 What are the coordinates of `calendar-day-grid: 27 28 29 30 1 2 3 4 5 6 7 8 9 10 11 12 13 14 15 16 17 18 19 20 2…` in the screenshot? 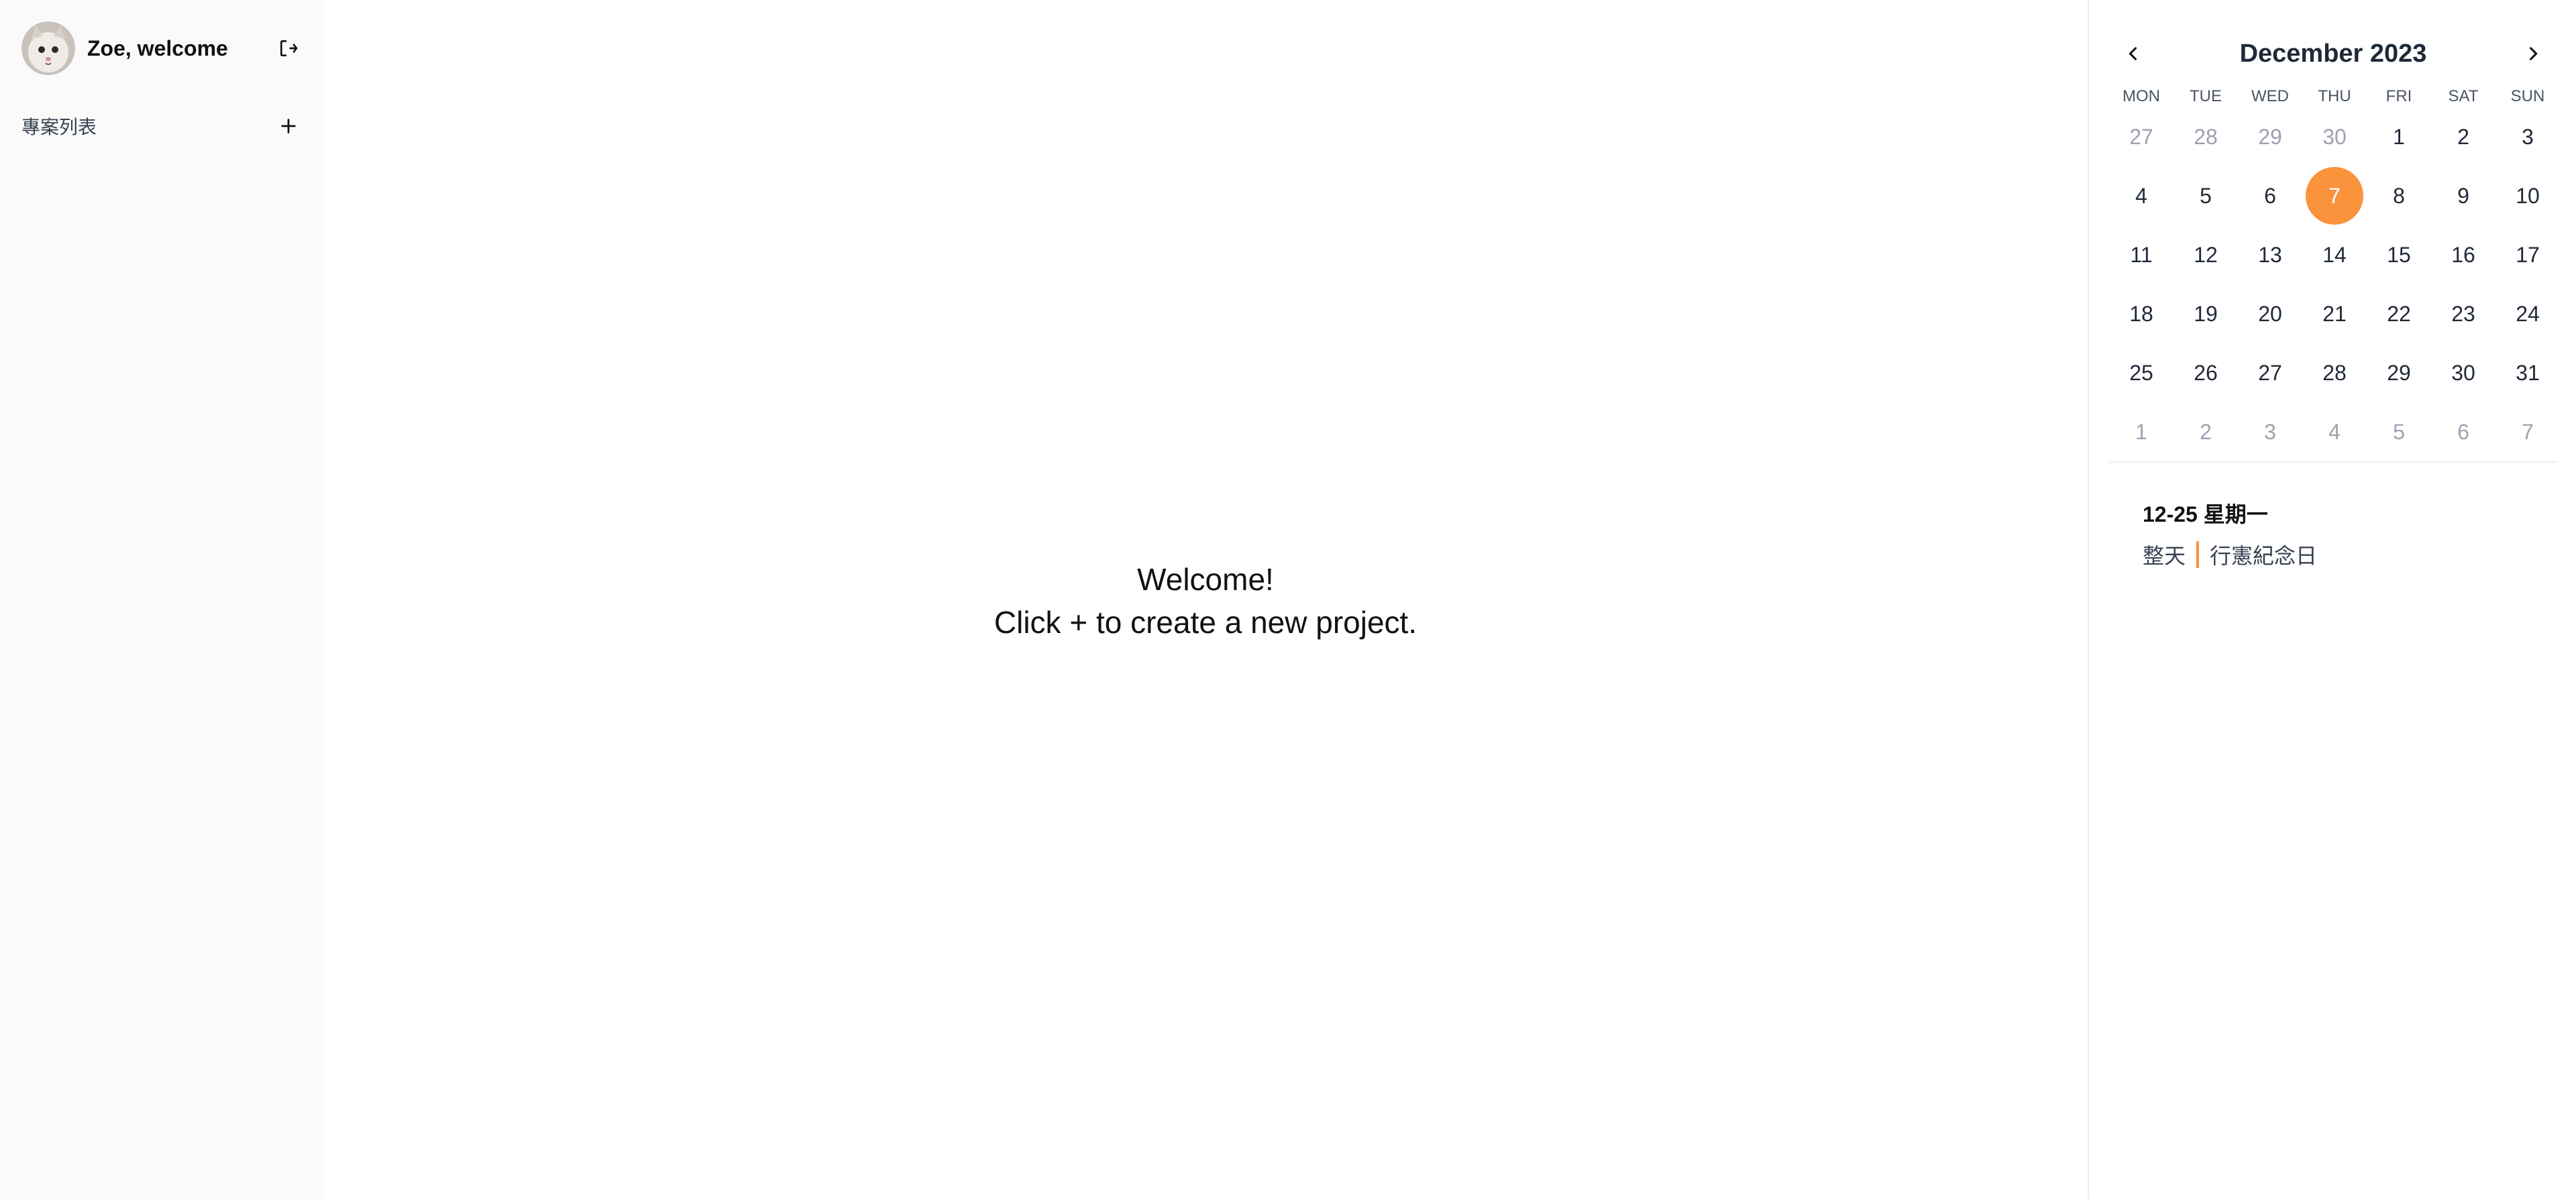 It's located at (2334, 284).